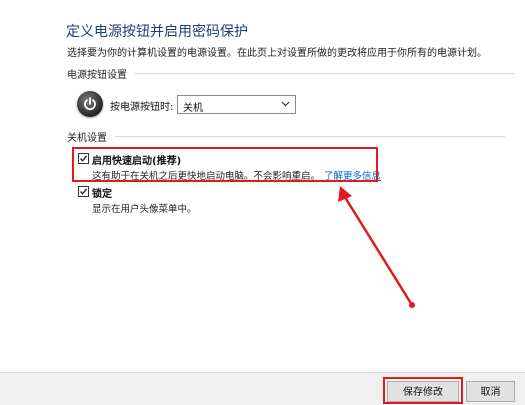  What do you see at coordinates (157, 32) in the screenshot?
I see `page-title: 定义电源按钮并启用密码保护` at bounding box center [157, 32].